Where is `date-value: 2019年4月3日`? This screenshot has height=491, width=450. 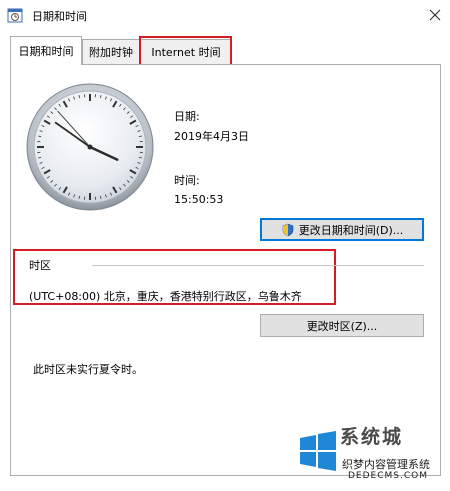
date-value: 2019年4月3日 is located at coordinates (211, 136).